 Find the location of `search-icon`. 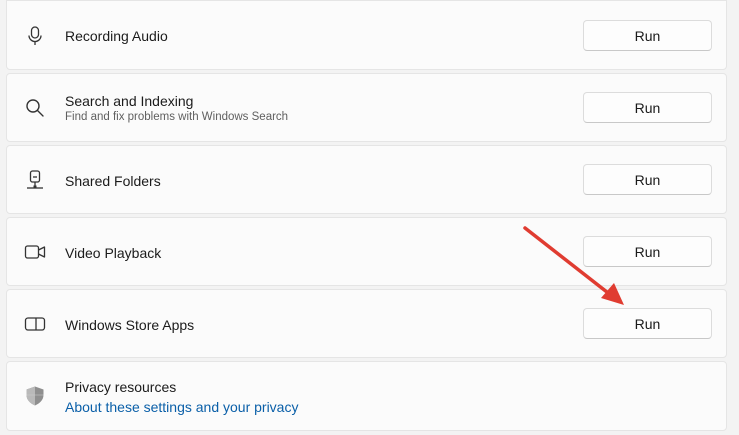

search-icon is located at coordinates (35, 108).